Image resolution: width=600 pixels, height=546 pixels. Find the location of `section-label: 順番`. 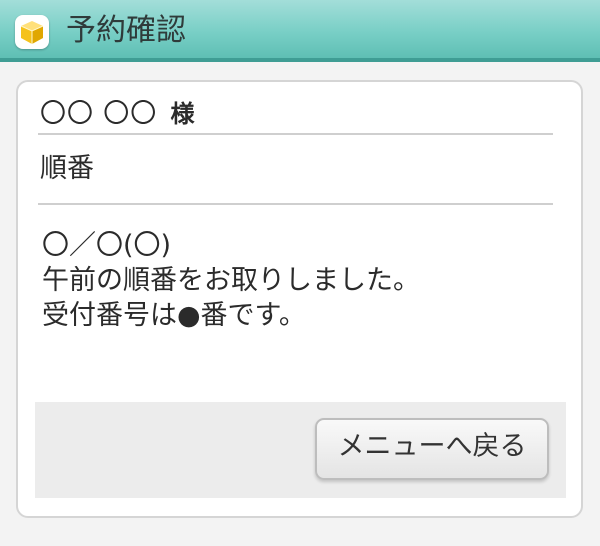

section-label: 順番 is located at coordinates (67, 168).